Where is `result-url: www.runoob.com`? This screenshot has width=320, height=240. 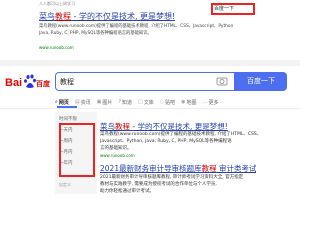 result-url: www.runoob.com is located at coordinates (117, 155).